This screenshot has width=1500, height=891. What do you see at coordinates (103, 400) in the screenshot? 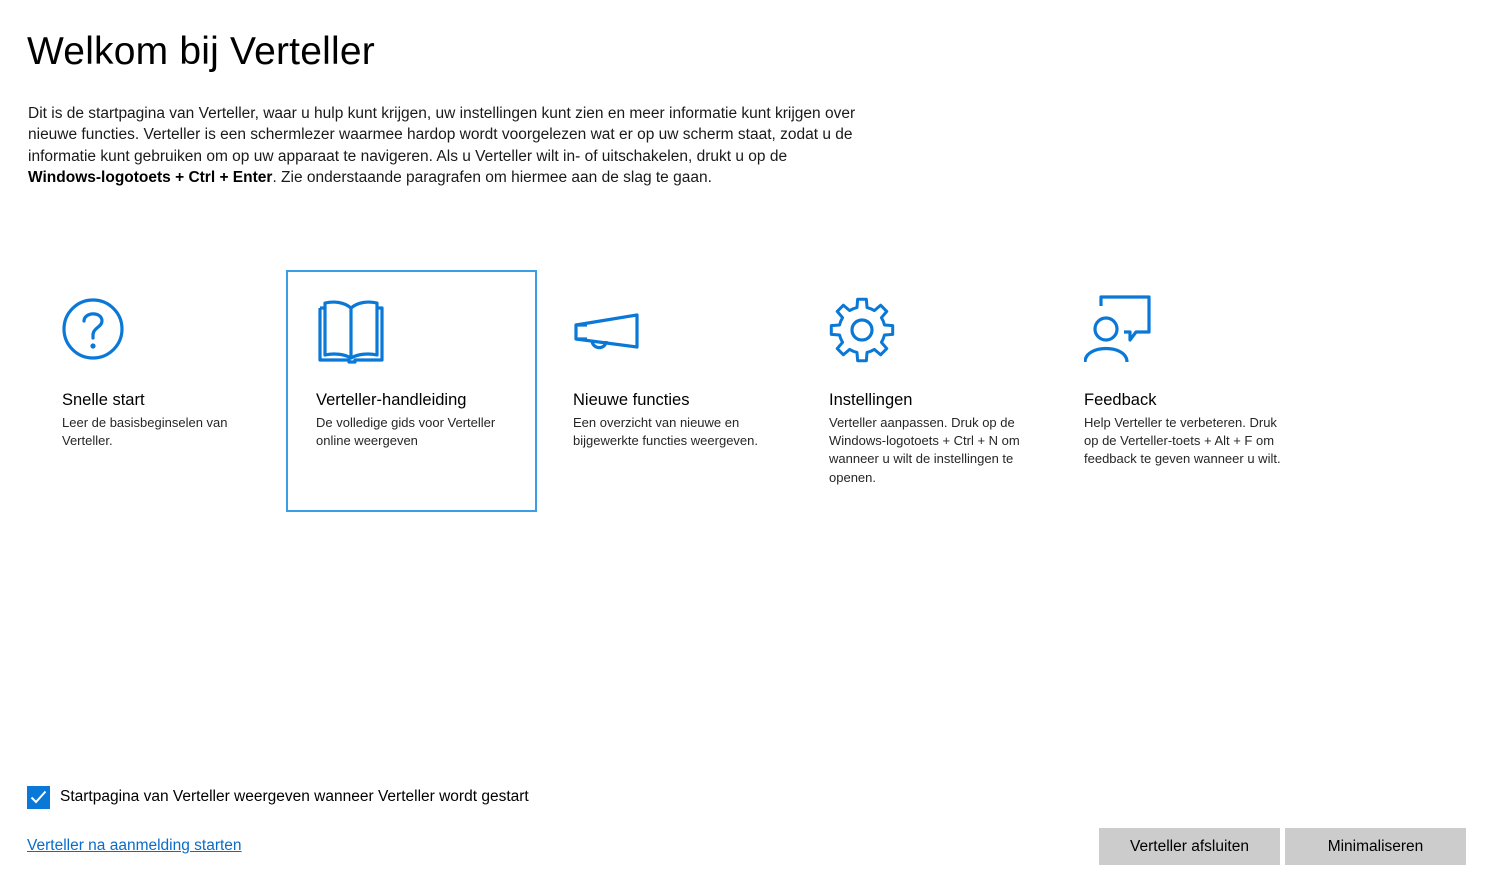
I see `tile-title: Snelle start` at bounding box center [103, 400].